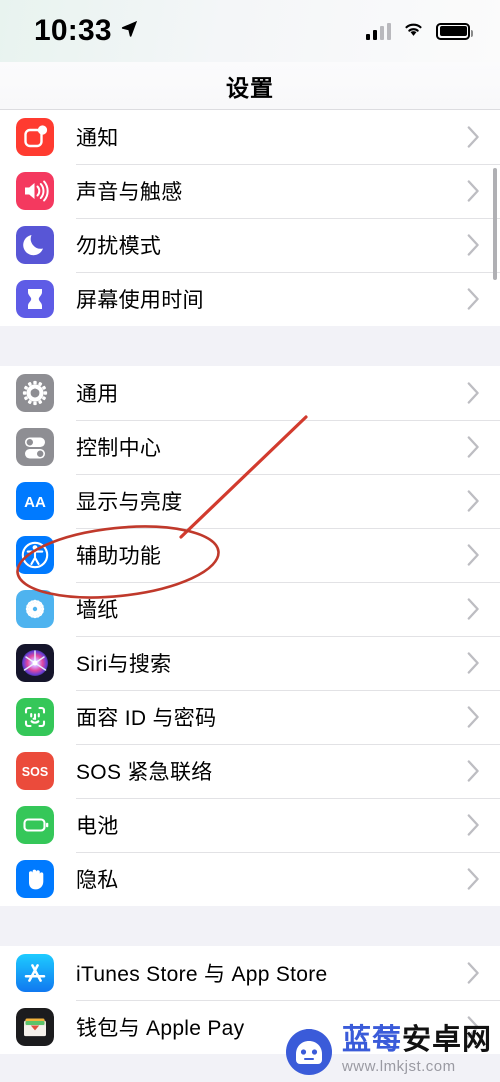  I want to click on settings-row-label: 通用, so click(97, 394).